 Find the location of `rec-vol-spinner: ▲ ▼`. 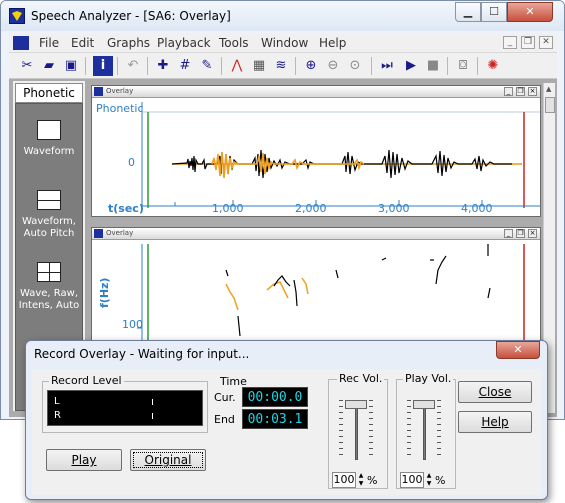

rec-vol-spinner: ▲ ▼ is located at coordinates (361, 480).